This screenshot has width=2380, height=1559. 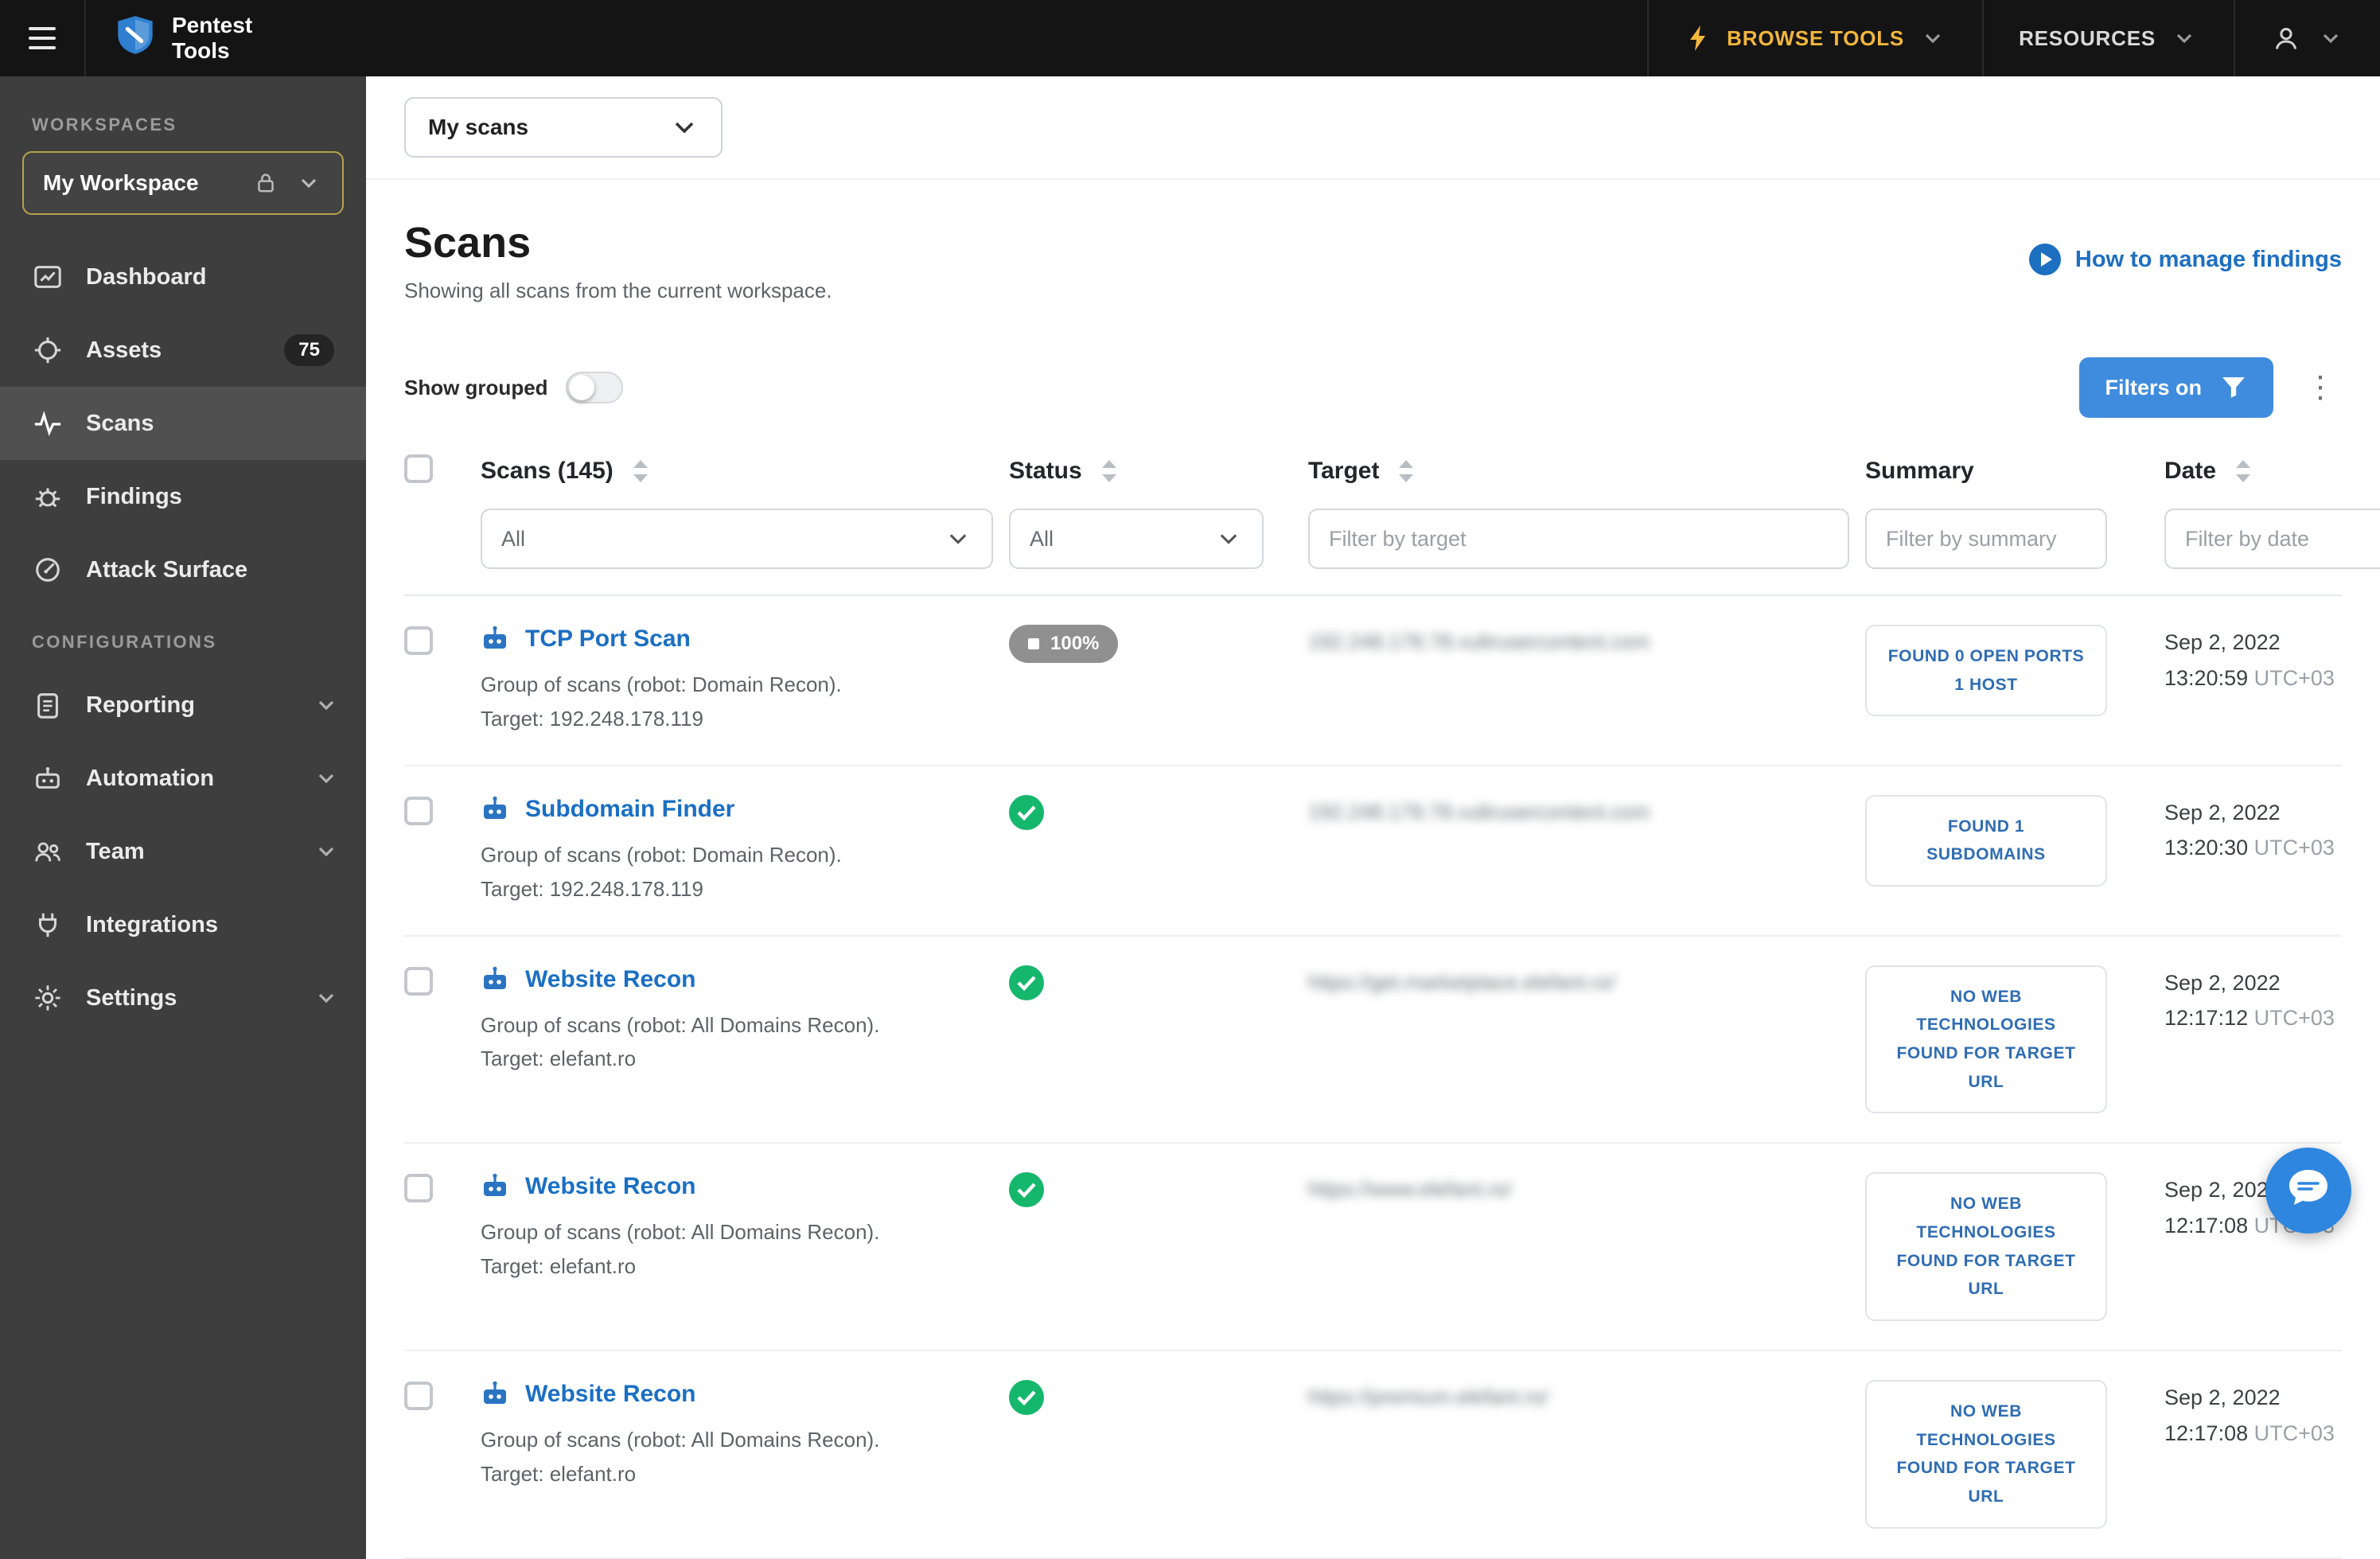 I want to click on pentest-tools-logo: Pentest Tools, so click(x=183, y=38).